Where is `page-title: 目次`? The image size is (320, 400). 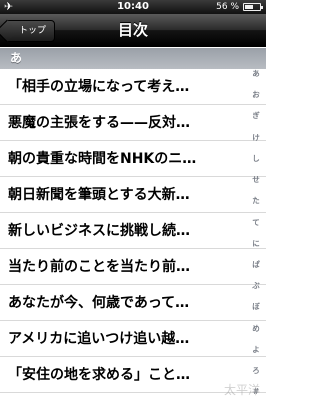
page-title: 目次 is located at coordinates (132, 30).